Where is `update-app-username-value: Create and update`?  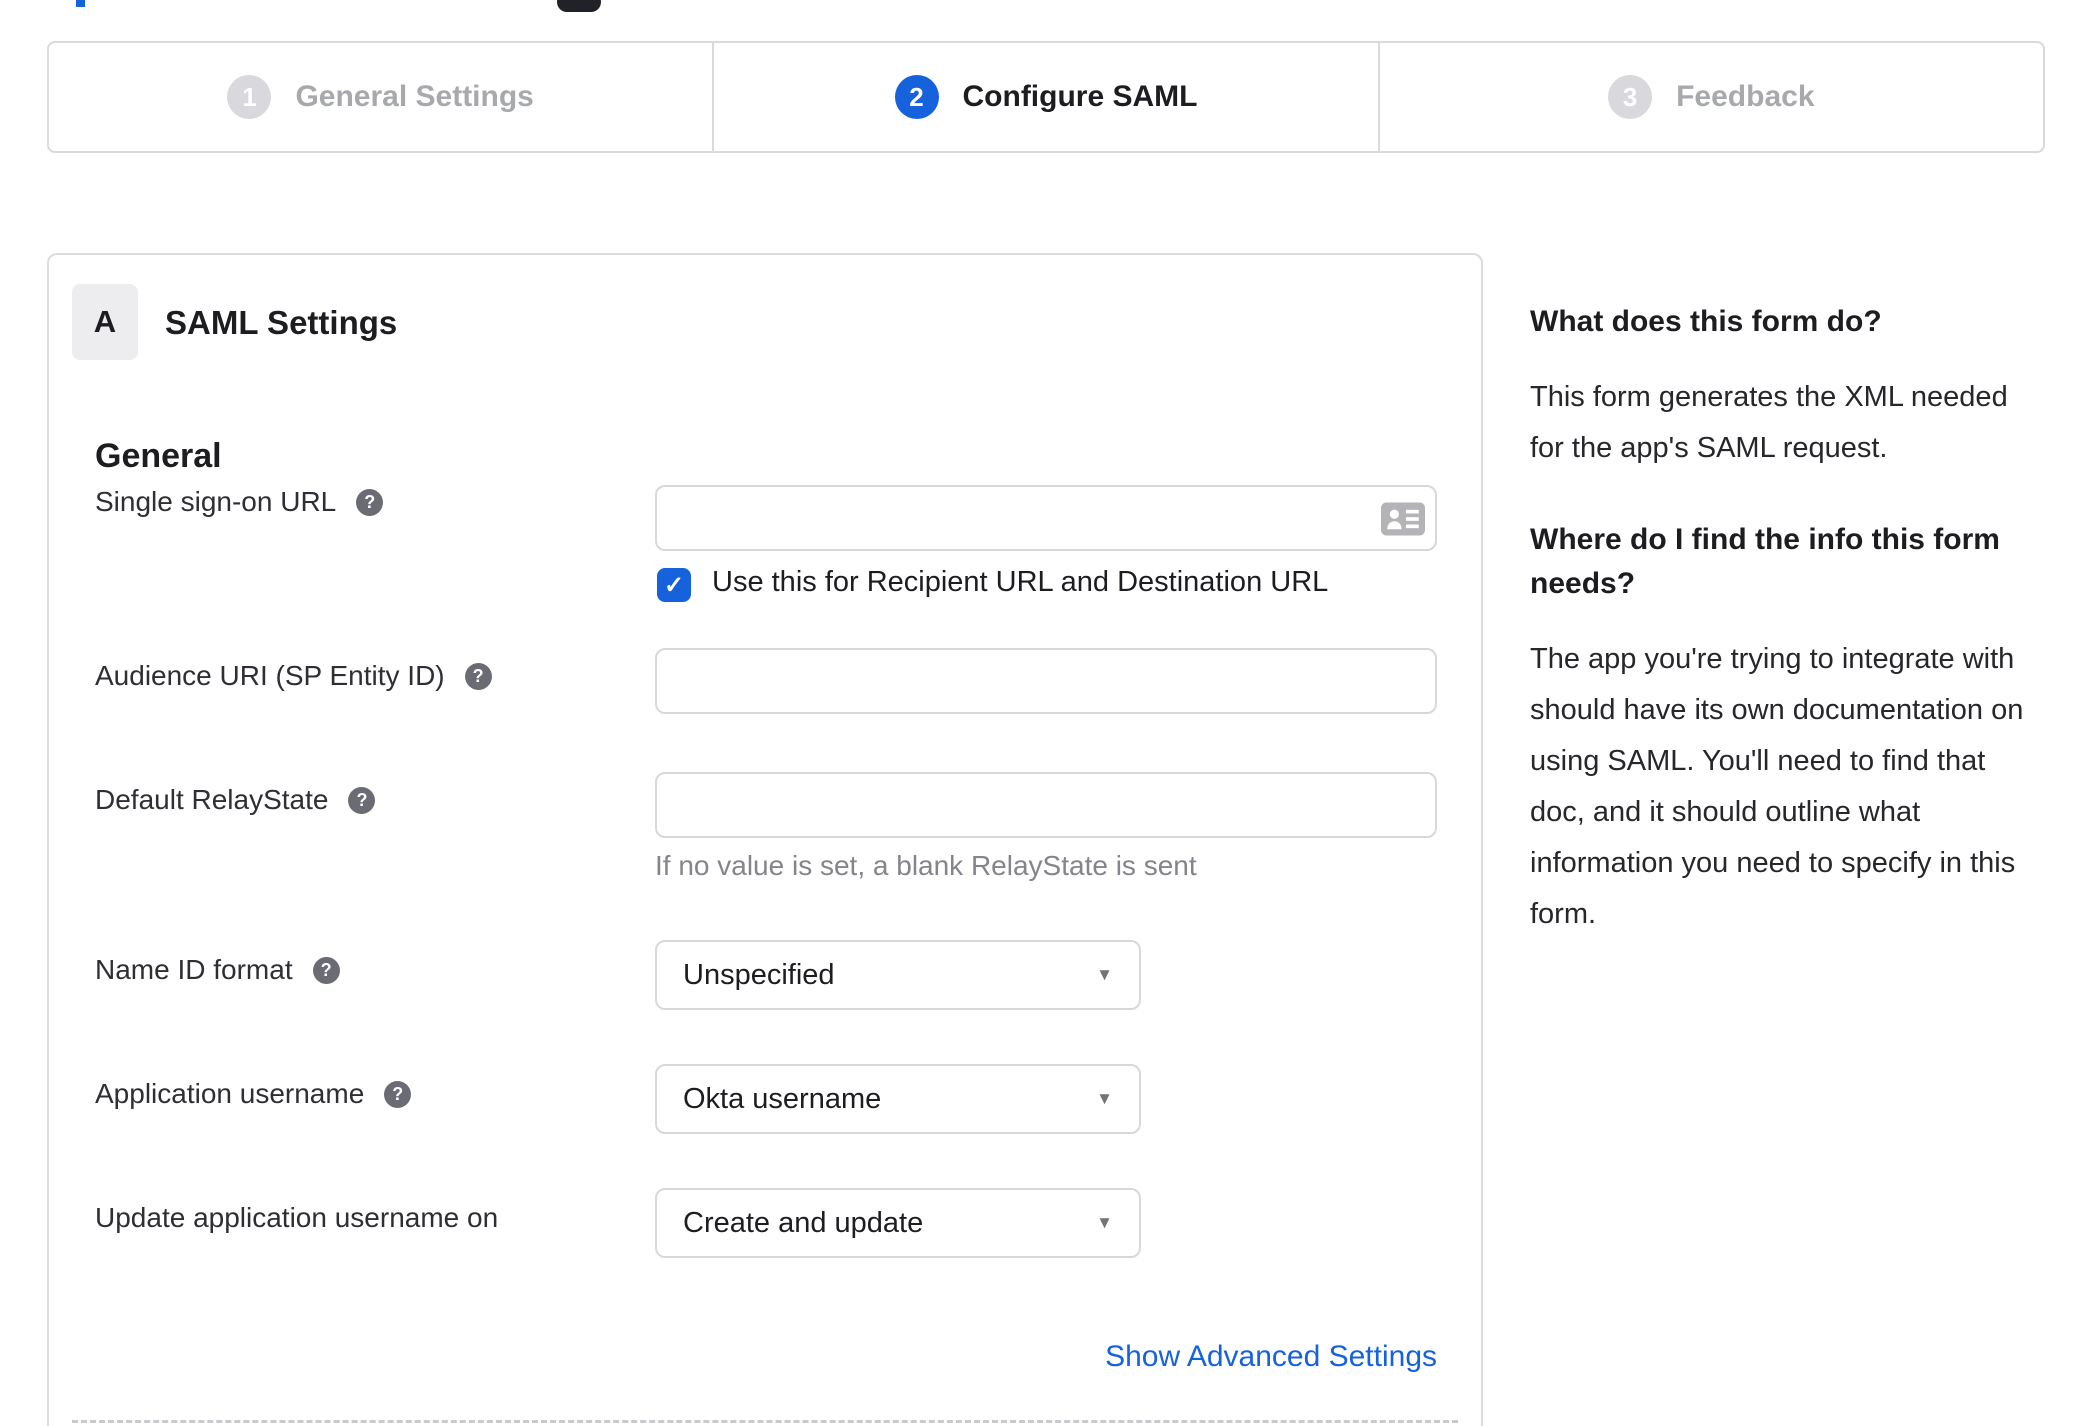 update-app-username-value: Create and update is located at coordinates (803, 1222).